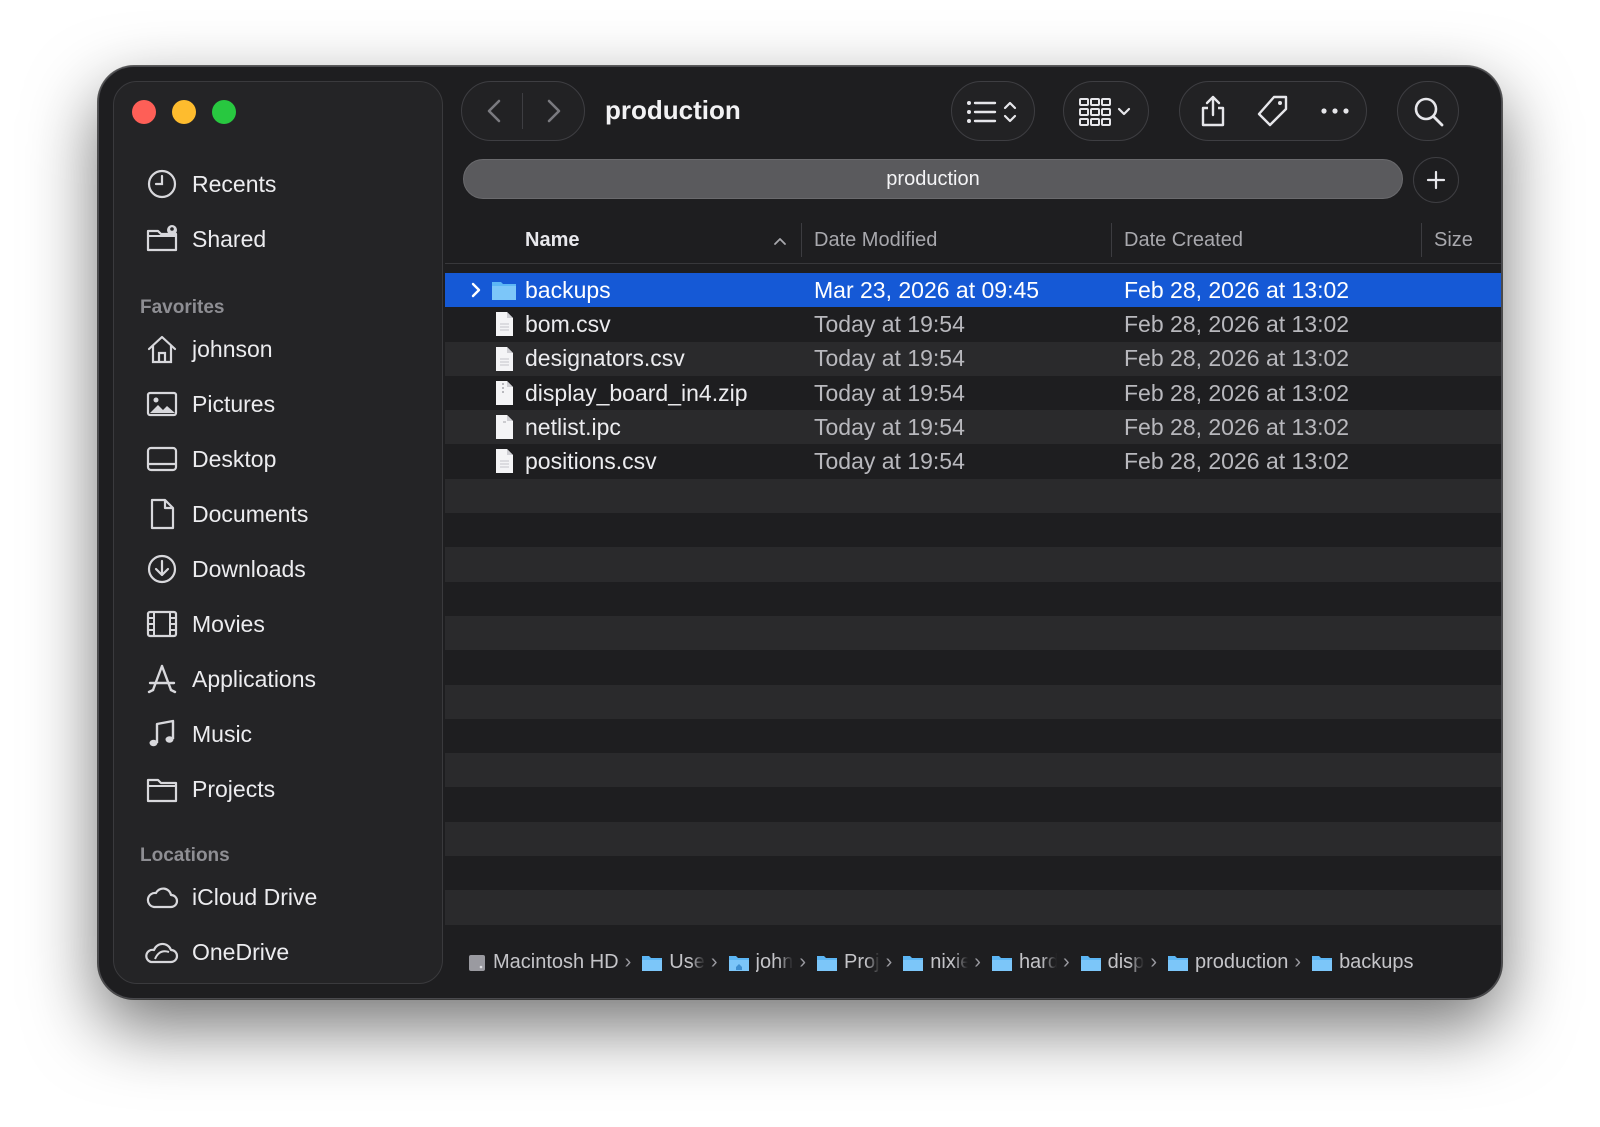  What do you see at coordinates (946, 962) in the screenshot?
I see `path-item-nixie: nixie ›` at bounding box center [946, 962].